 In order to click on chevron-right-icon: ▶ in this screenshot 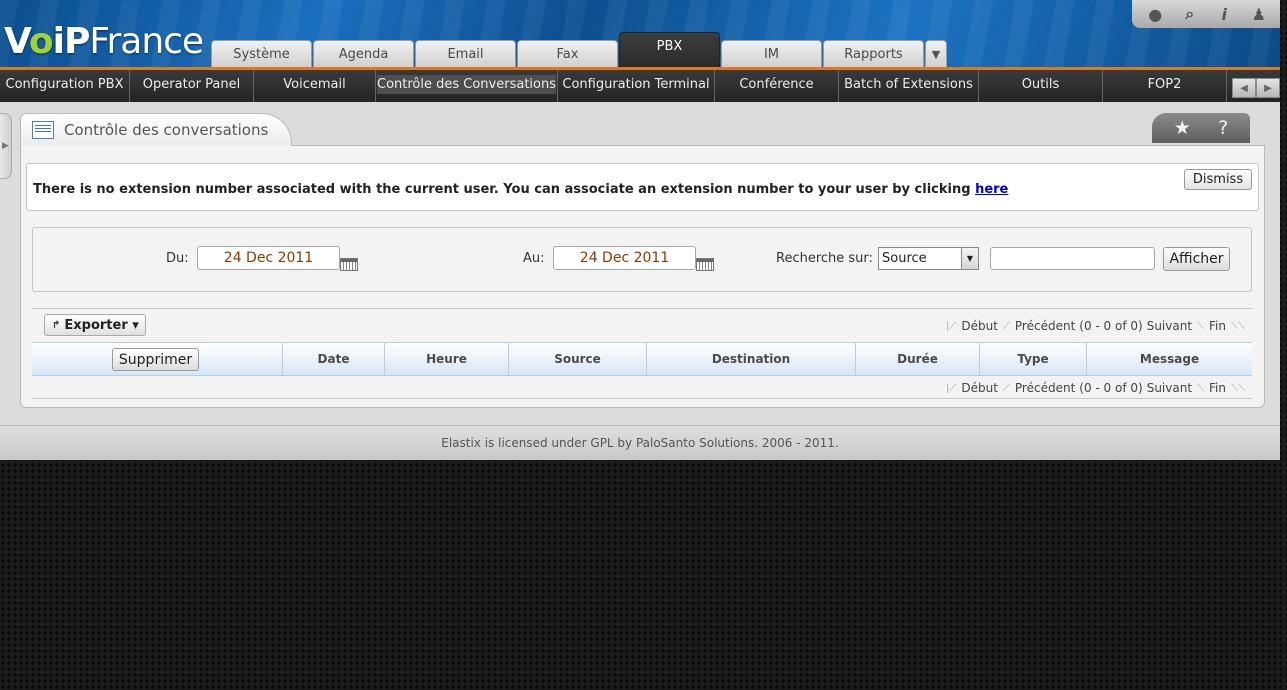, I will do `click(1268, 88)`.